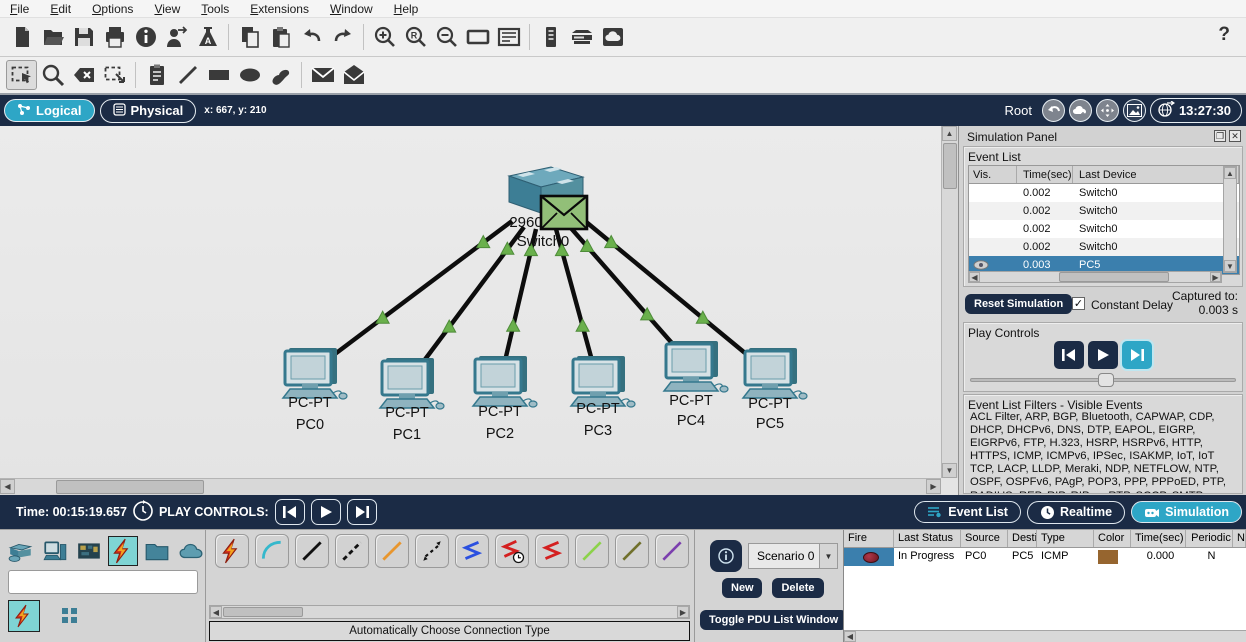  Describe the element at coordinates (49, 110) in the screenshot. I see `tab-logical: Logical` at that location.